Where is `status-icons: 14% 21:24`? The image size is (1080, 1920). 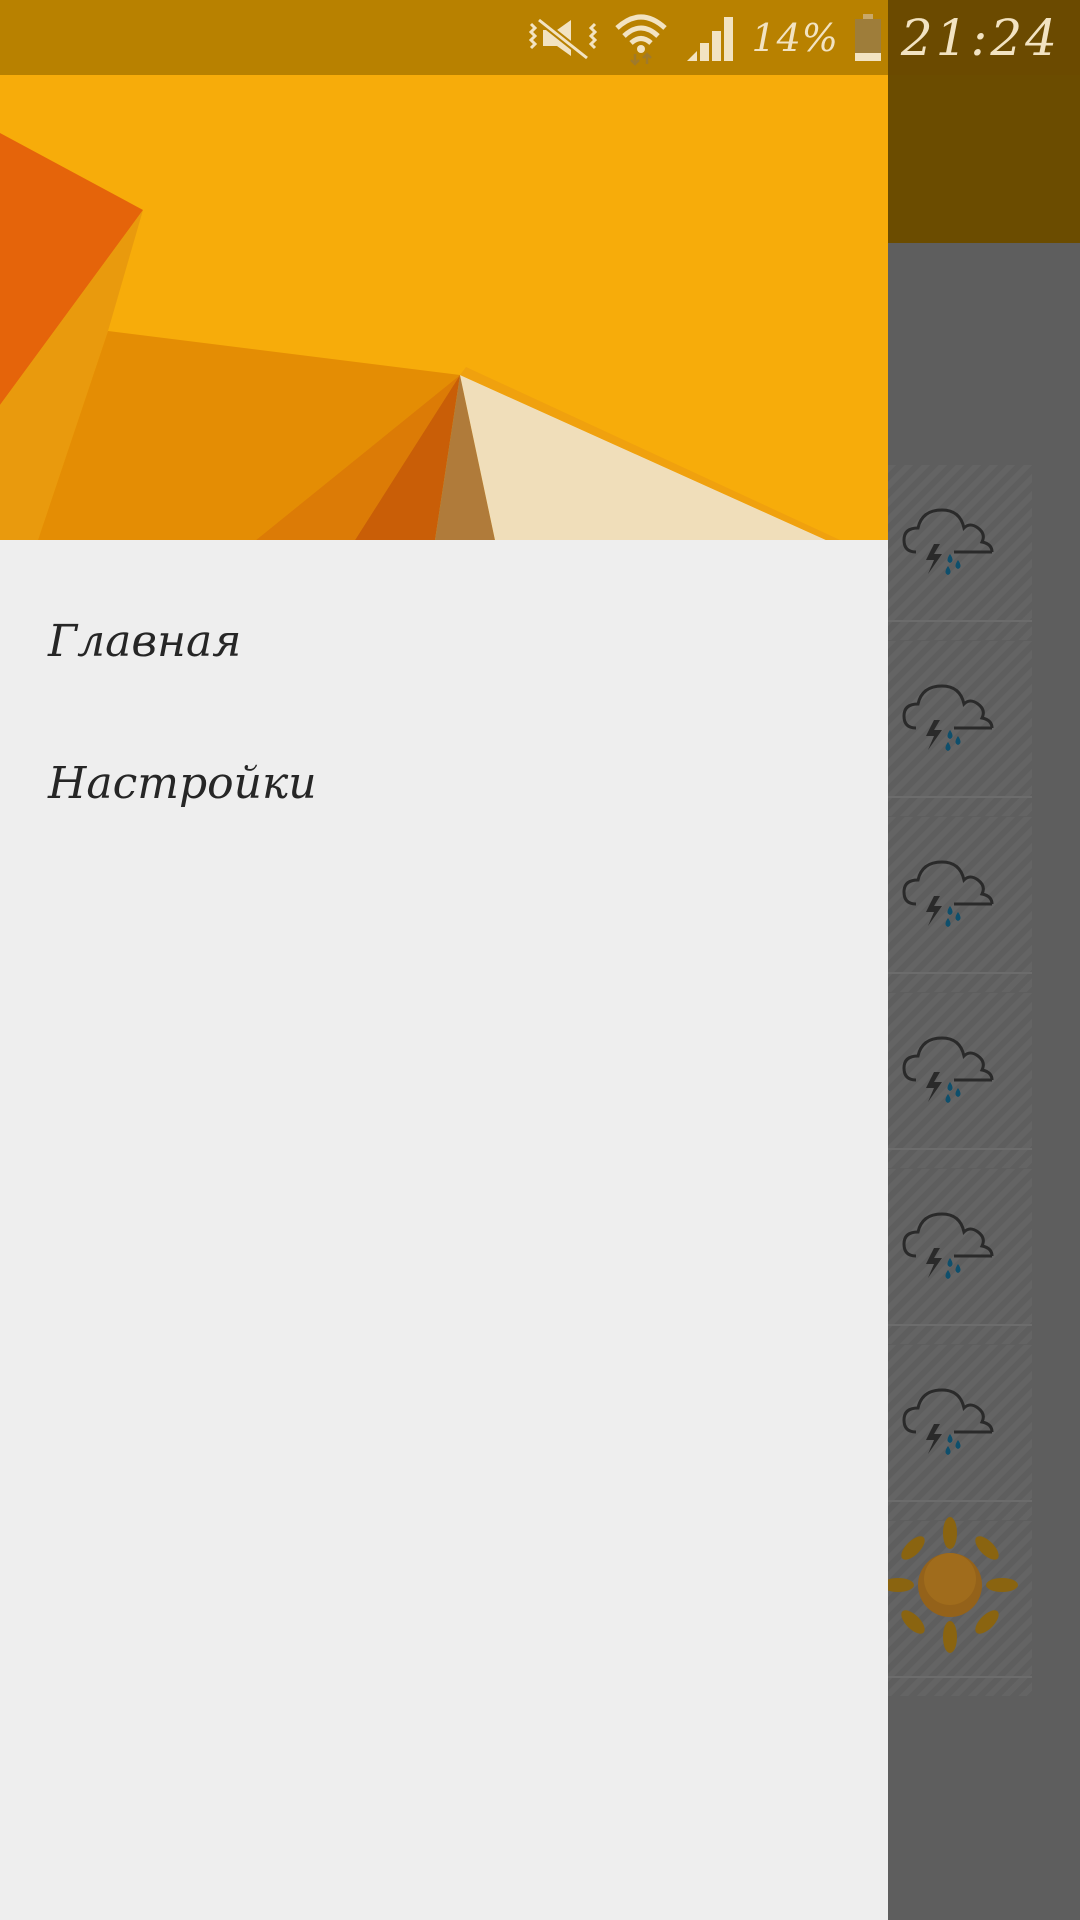 status-icons: 14% 21:24 is located at coordinates (793, 37).